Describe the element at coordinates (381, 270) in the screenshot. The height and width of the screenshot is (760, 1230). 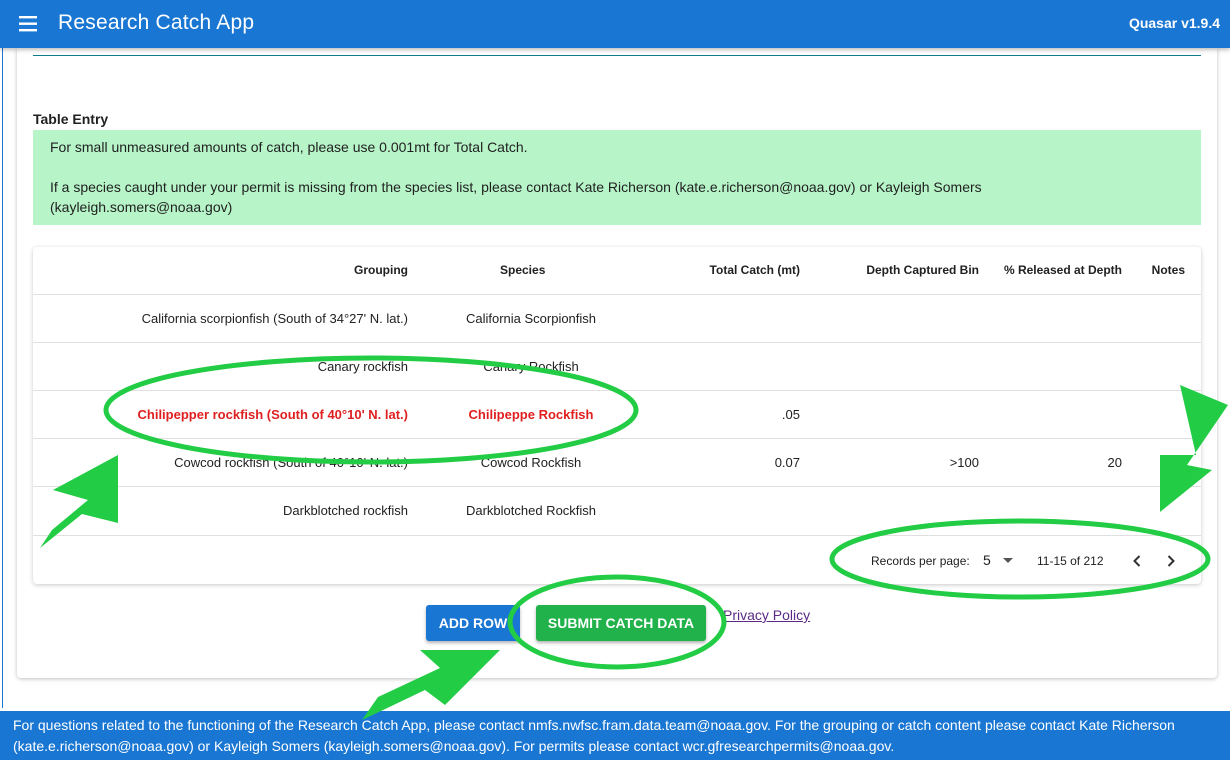
I see `header-grouping: Grouping` at that location.